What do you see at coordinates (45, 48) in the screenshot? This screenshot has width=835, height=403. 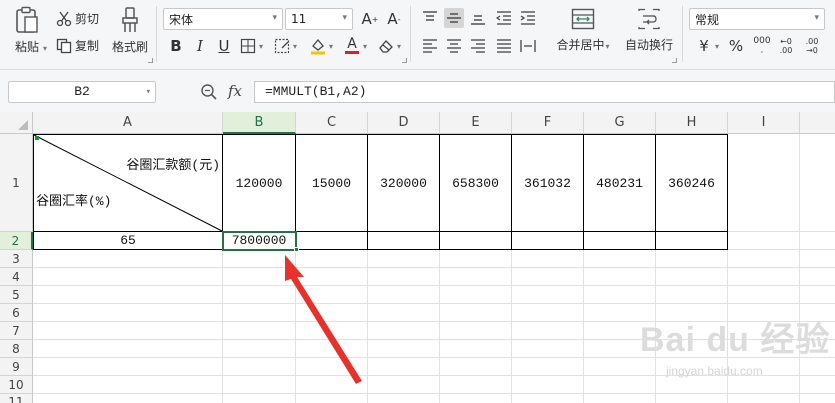 I see `paste-dropdown-icon: ▾` at bounding box center [45, 48].